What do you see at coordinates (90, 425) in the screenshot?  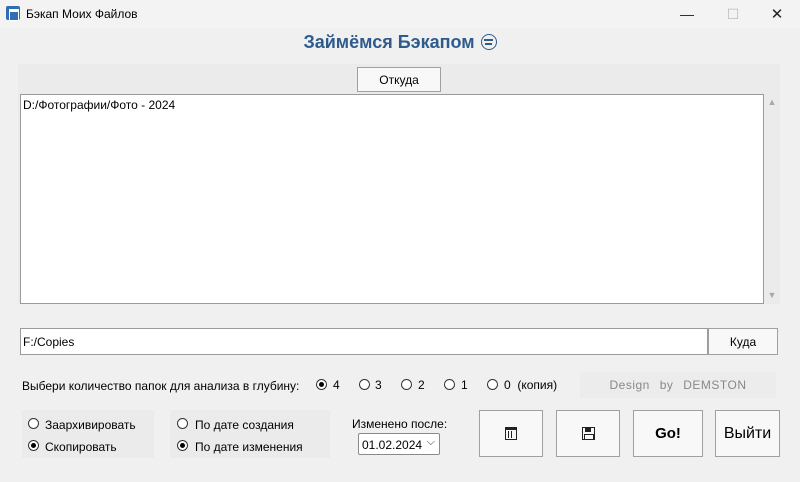 I see `action-option-label: Заархивировать` at bounding box center [90, 425].